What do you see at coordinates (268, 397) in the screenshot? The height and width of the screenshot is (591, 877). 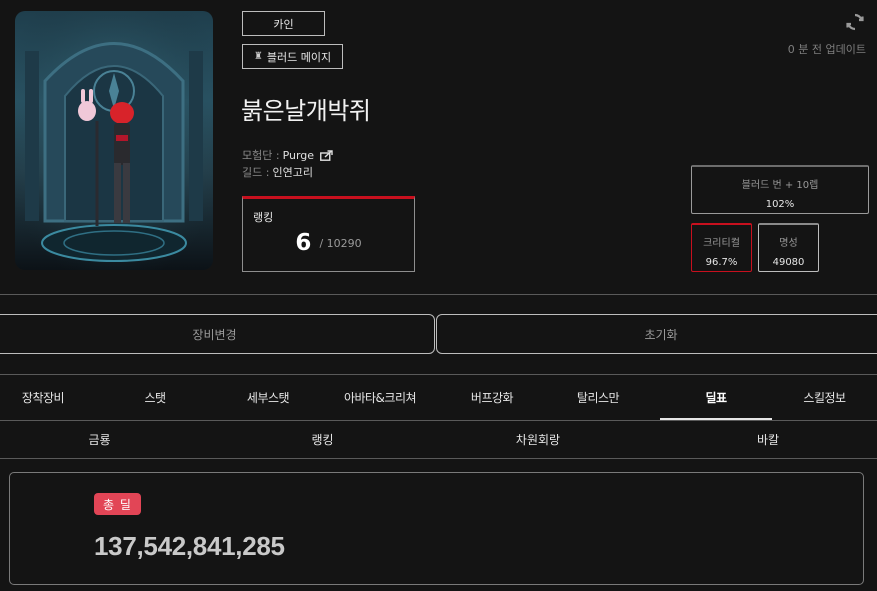 I see `tab-detail-stats: 세부스탯` at bounding box center [268, 397].